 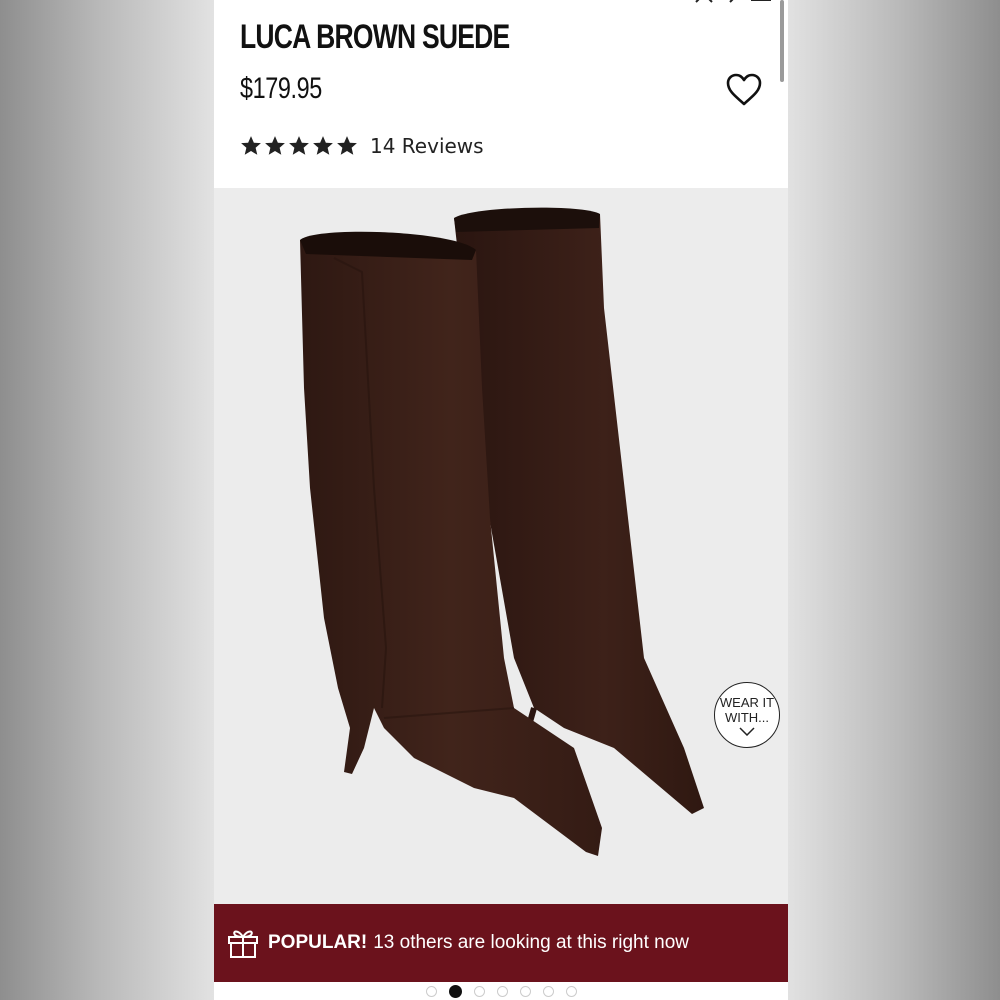 I want to click on product-title: LUCA BROWN SUEDE, so click(x=375, y=37).